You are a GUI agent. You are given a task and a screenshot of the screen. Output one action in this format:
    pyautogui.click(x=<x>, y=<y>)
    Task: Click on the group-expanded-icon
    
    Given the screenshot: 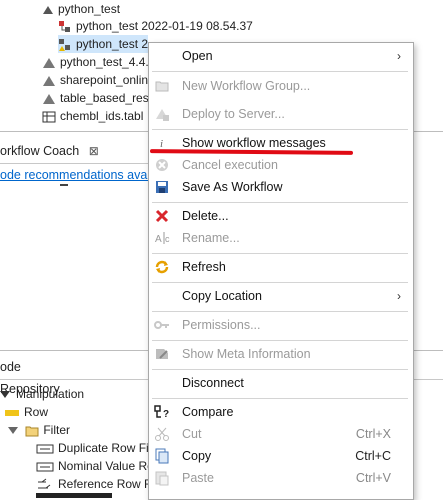 What is the action you would take?
    pyautogui.click(x=48, y=10)
    